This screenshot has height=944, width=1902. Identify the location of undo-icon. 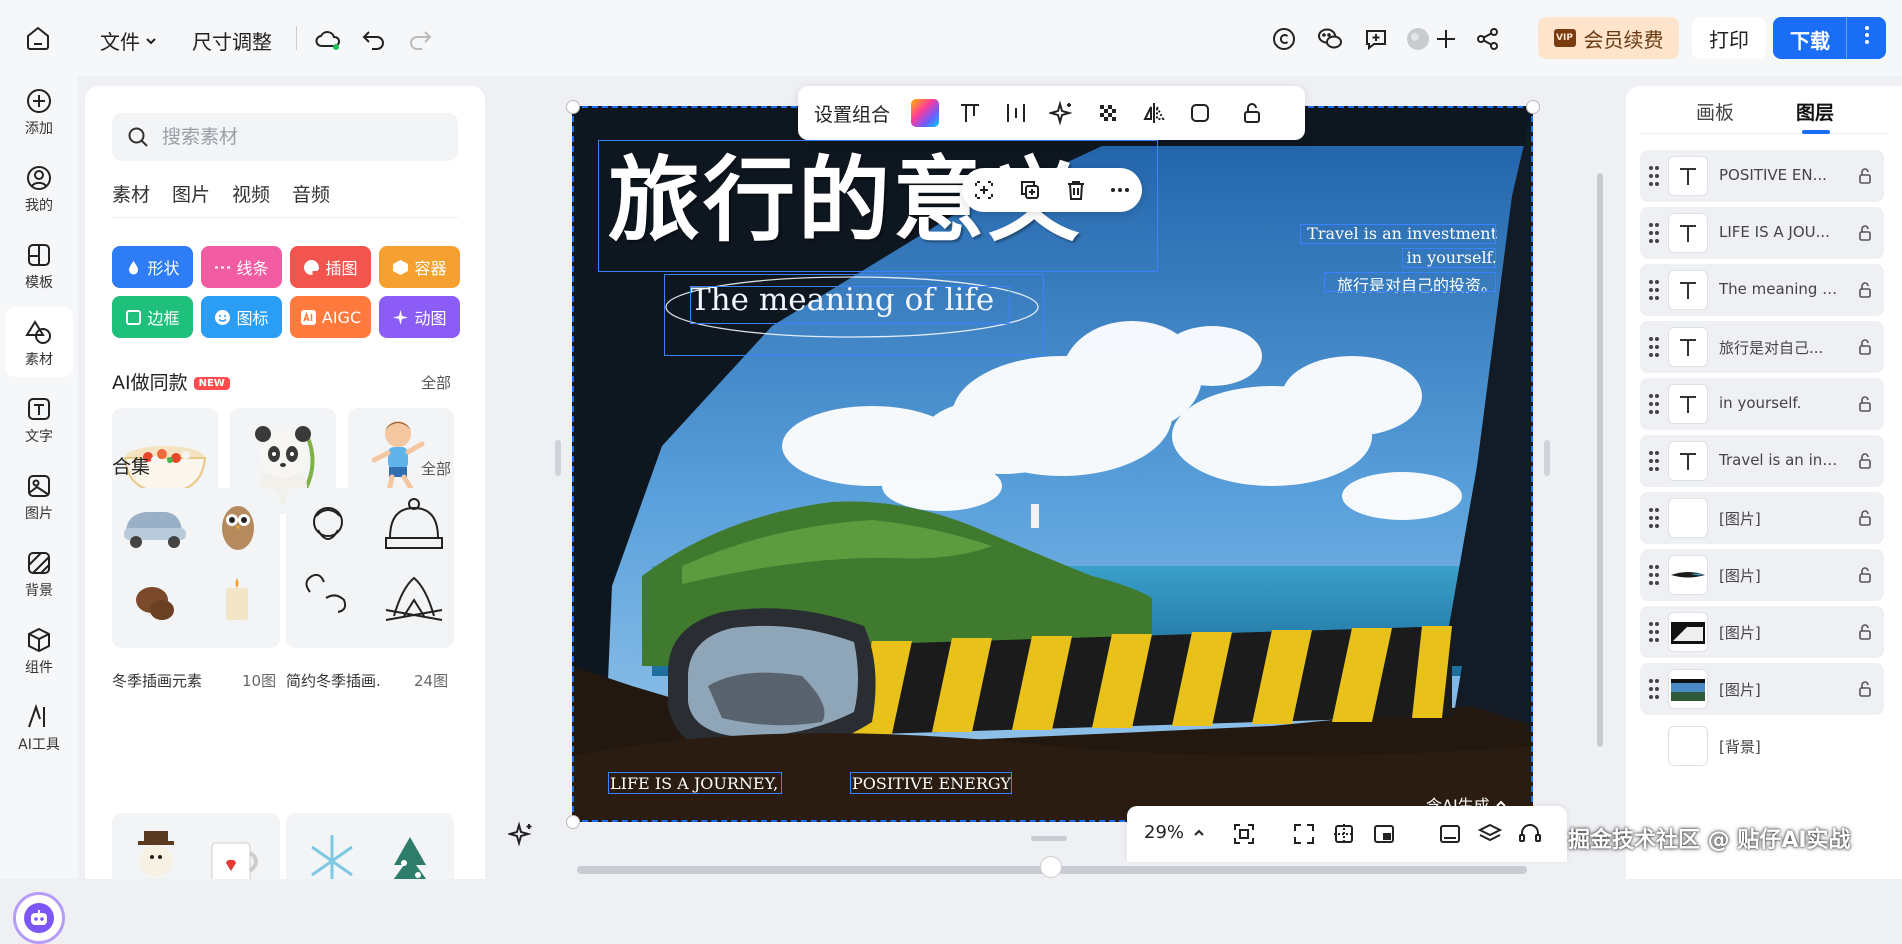
(374, 39).